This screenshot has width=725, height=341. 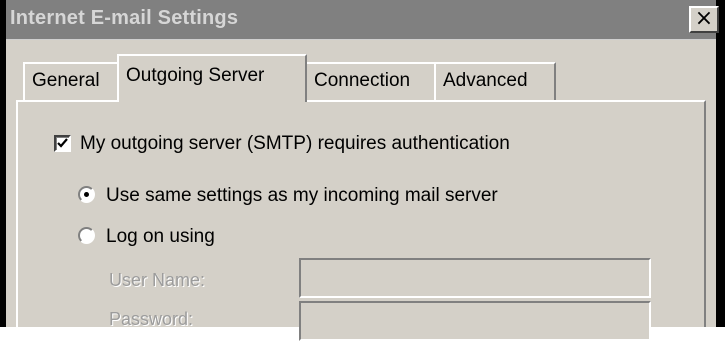 I want to click on radio-log-on-using, so click(x=86, y=235).